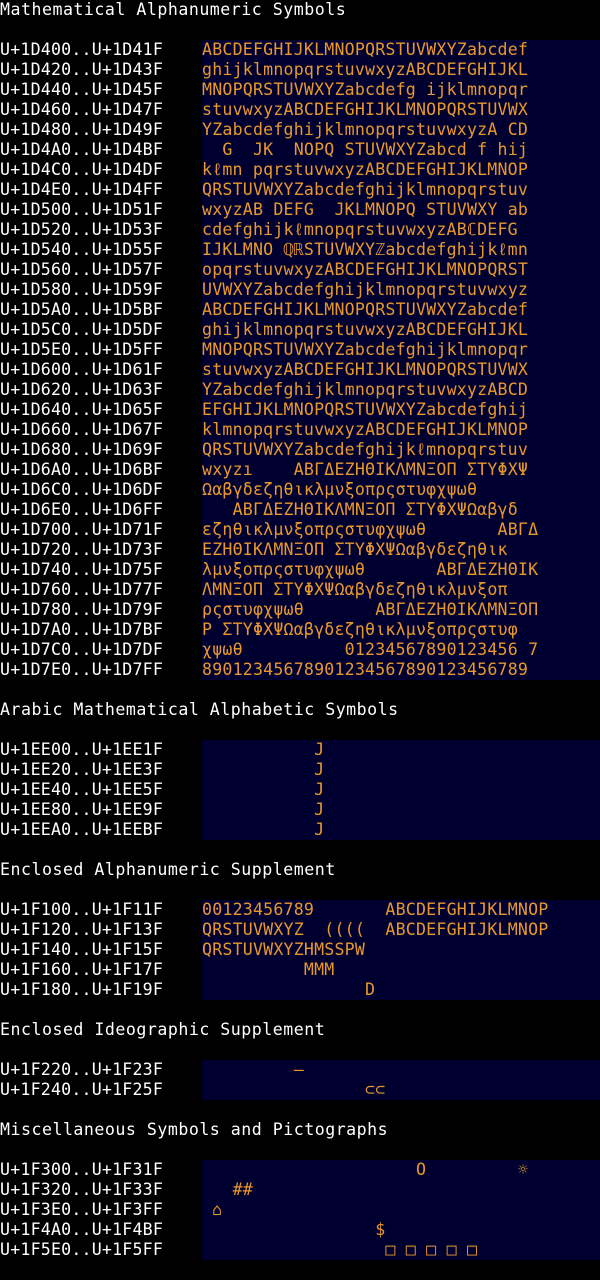 The width and height of the screenshot is (600, 1280). Describe the element at coordinates (401, 590) in the screenshot. I see `glyph-cells: ΛΜΝΞΟΠ ΣΤΥΦΧΨΩαβγδεζηθικλμνξοπ` at that location.